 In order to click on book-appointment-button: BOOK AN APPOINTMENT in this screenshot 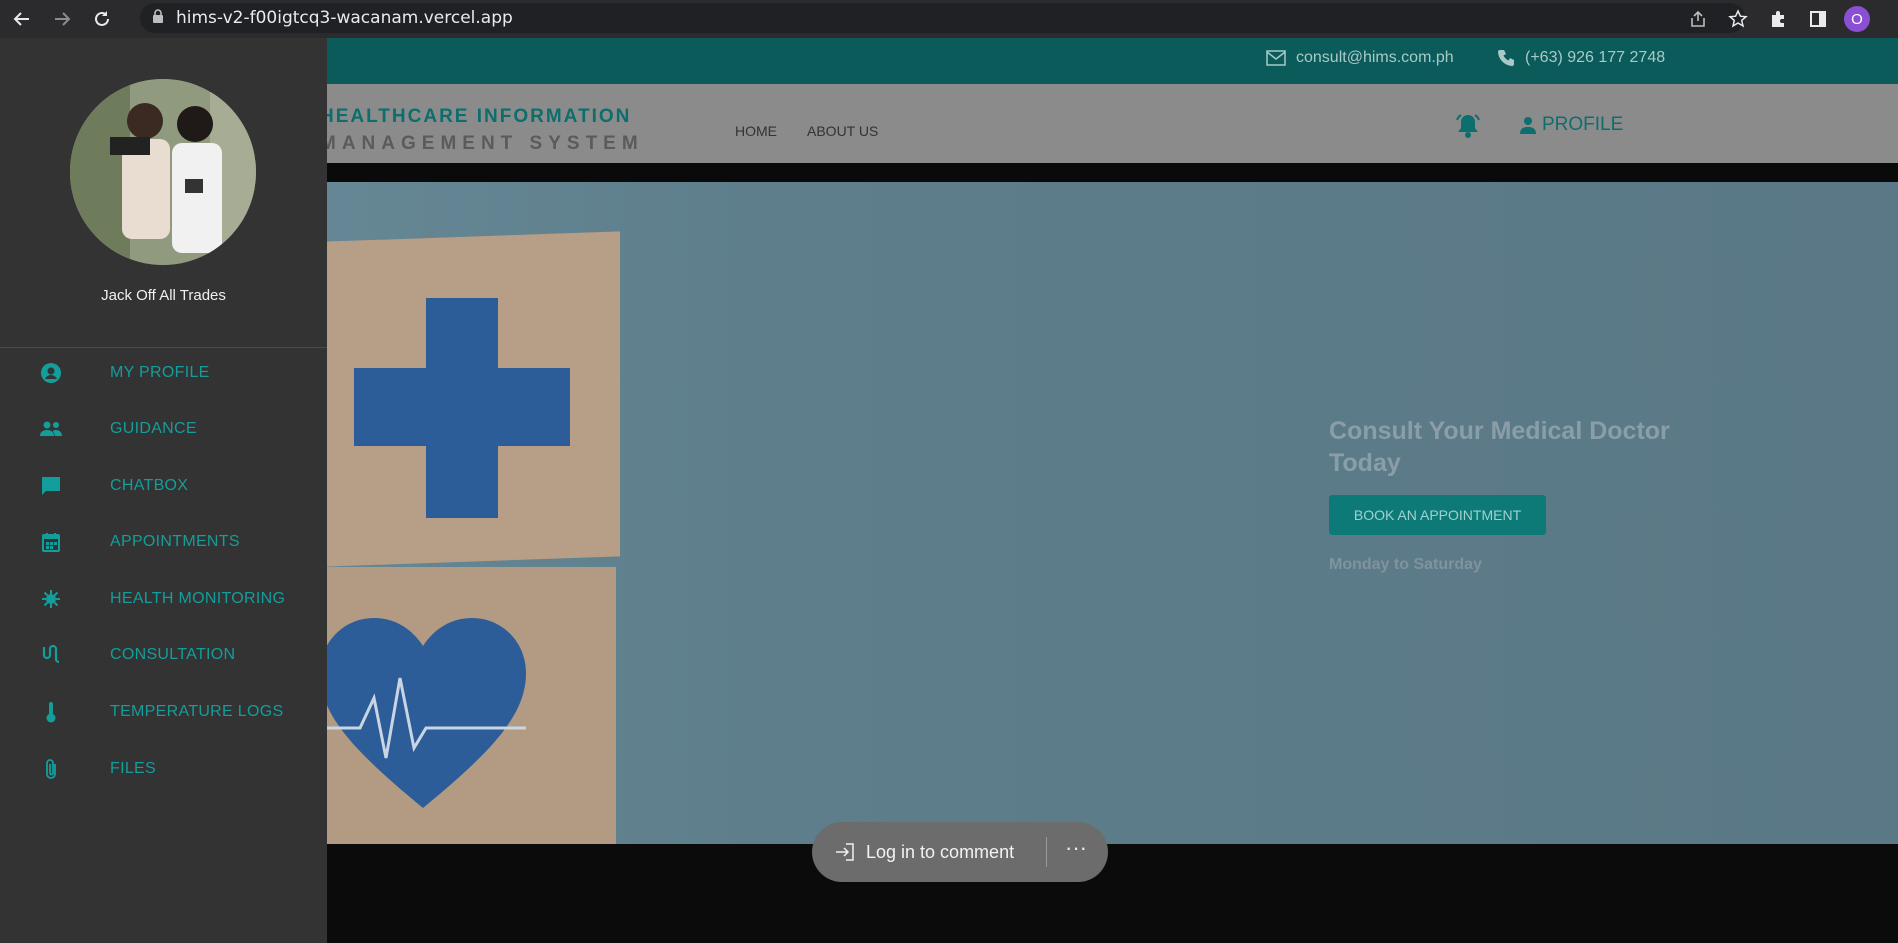, I will do `click(1437, 515)`.